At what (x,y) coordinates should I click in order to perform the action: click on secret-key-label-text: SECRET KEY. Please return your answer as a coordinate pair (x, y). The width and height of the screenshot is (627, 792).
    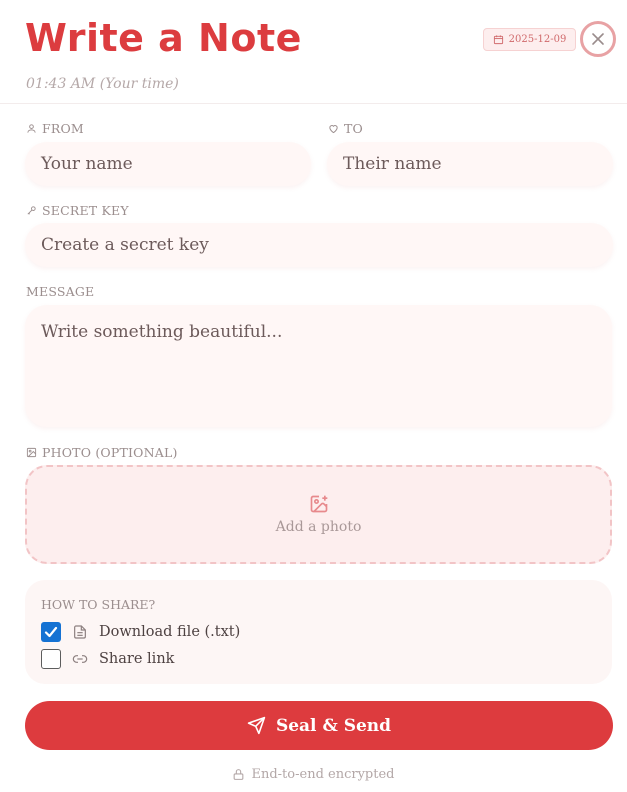
    Looking at the image, I should click on (85, 210).